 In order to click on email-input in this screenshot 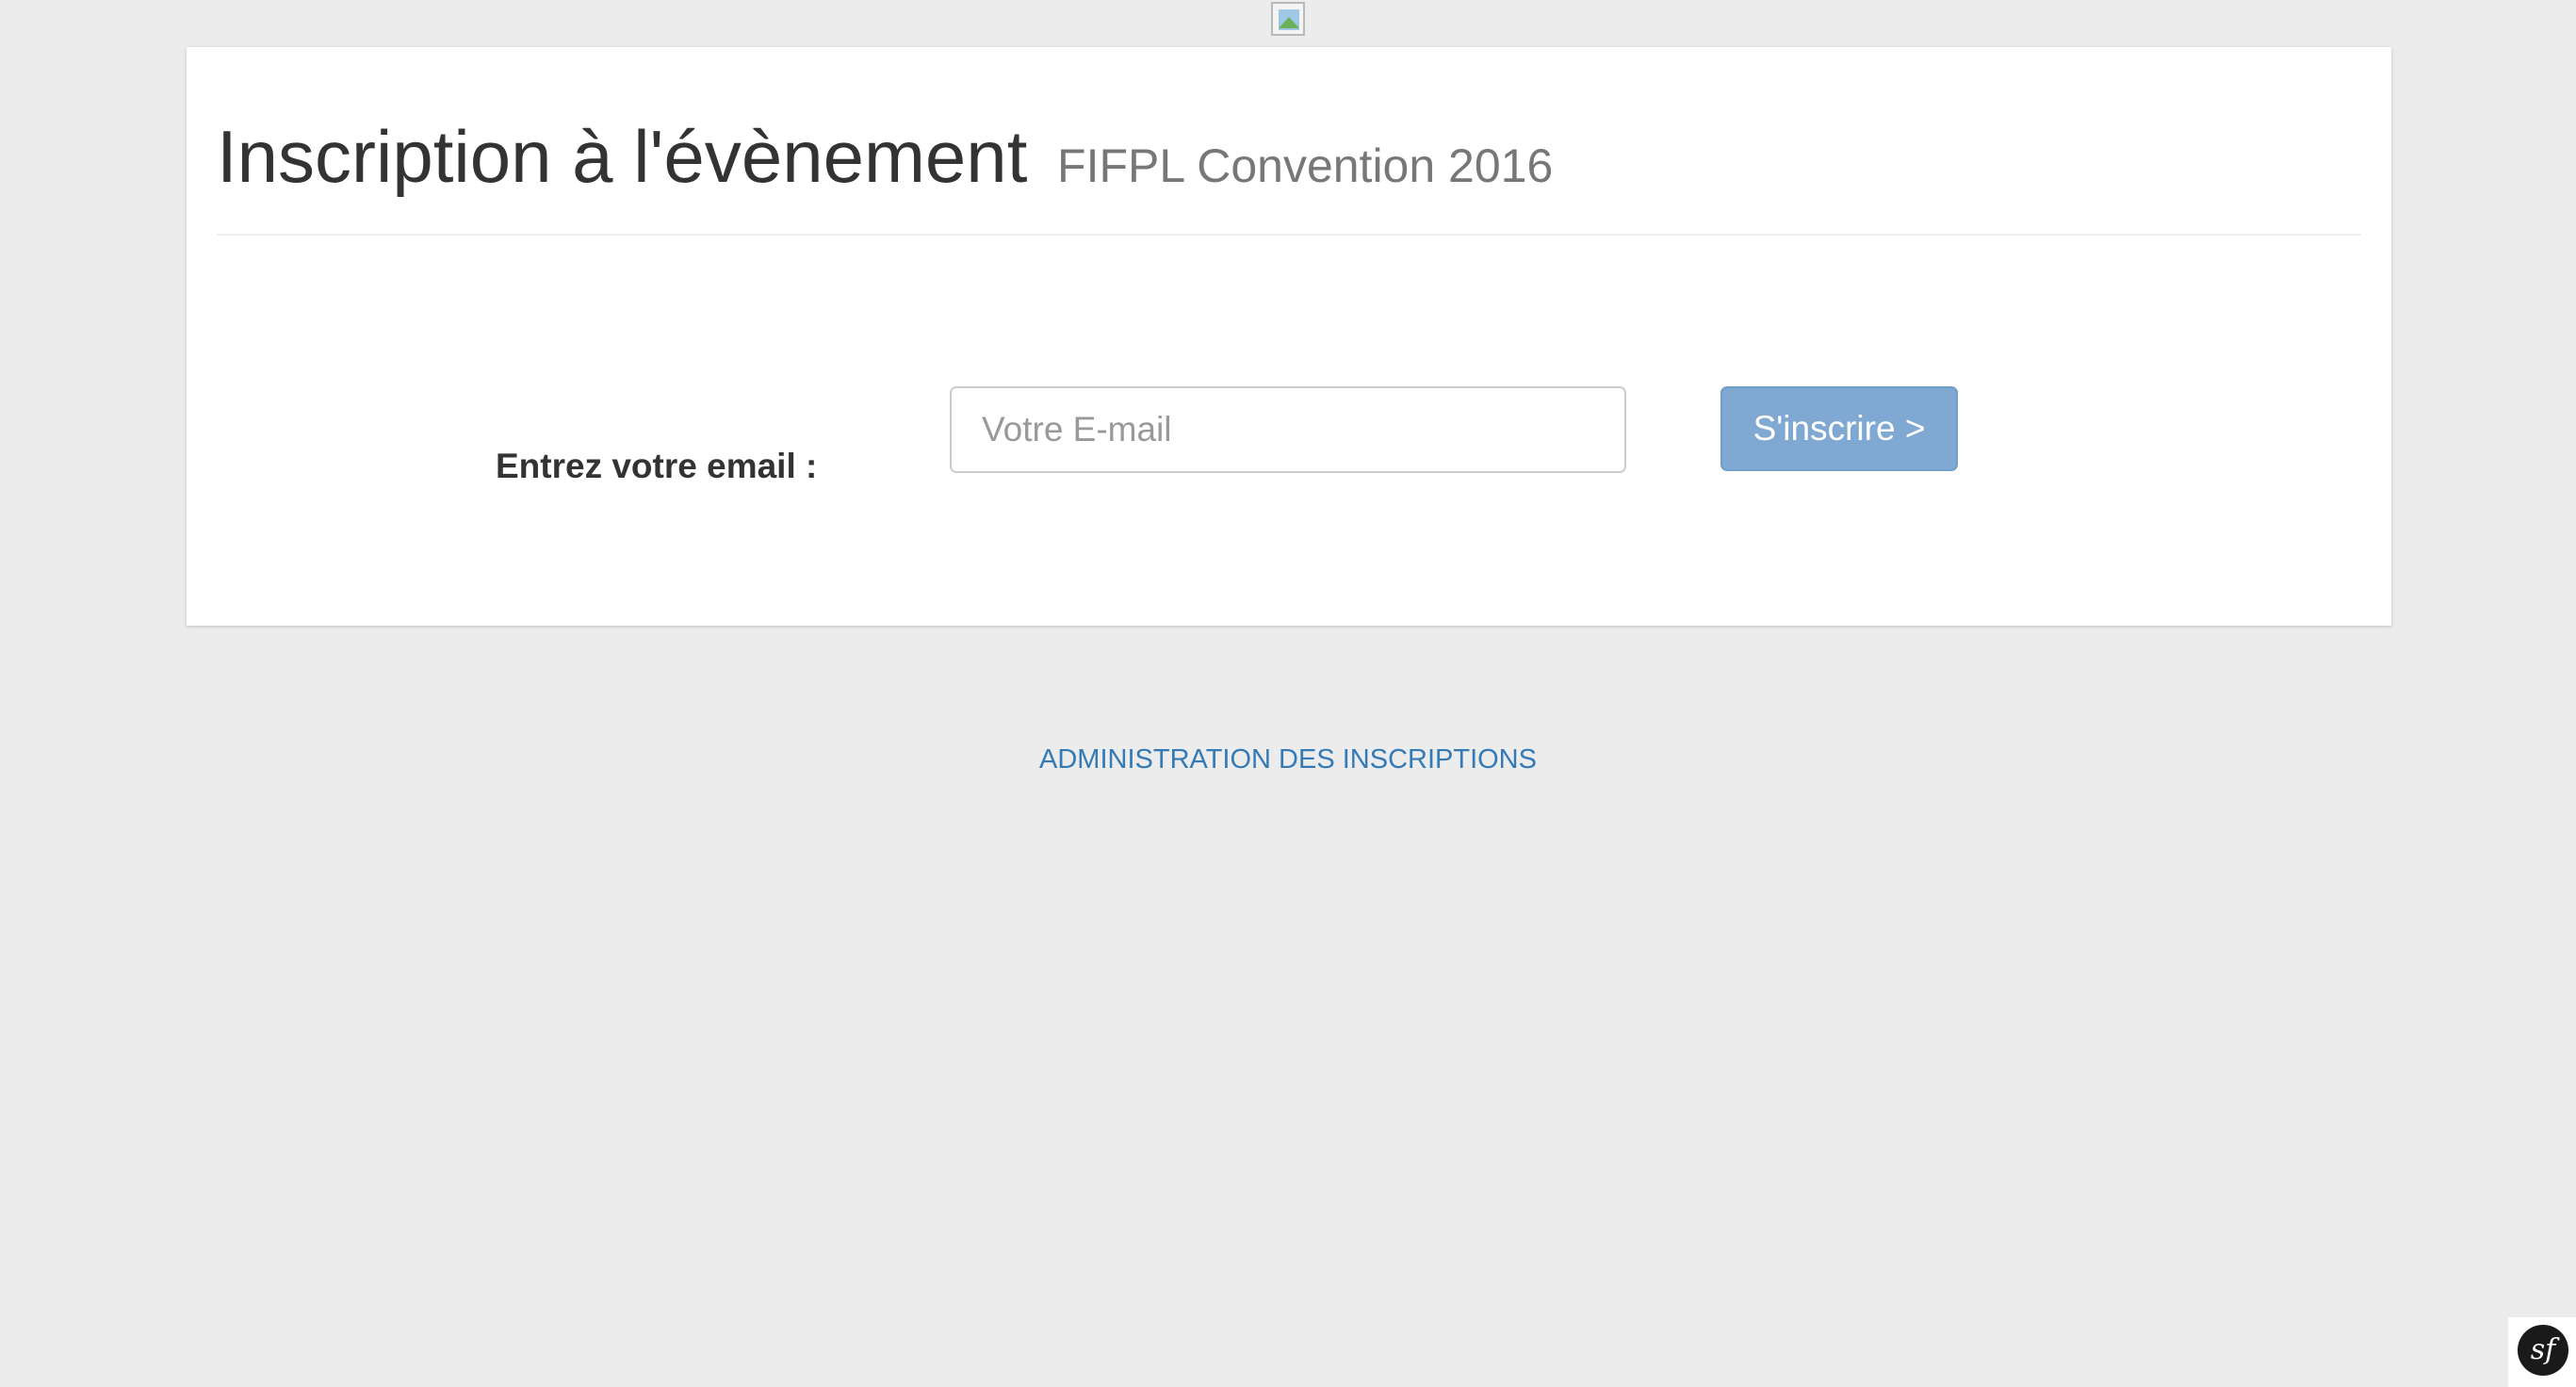, I will do `click(1288, 429)`.